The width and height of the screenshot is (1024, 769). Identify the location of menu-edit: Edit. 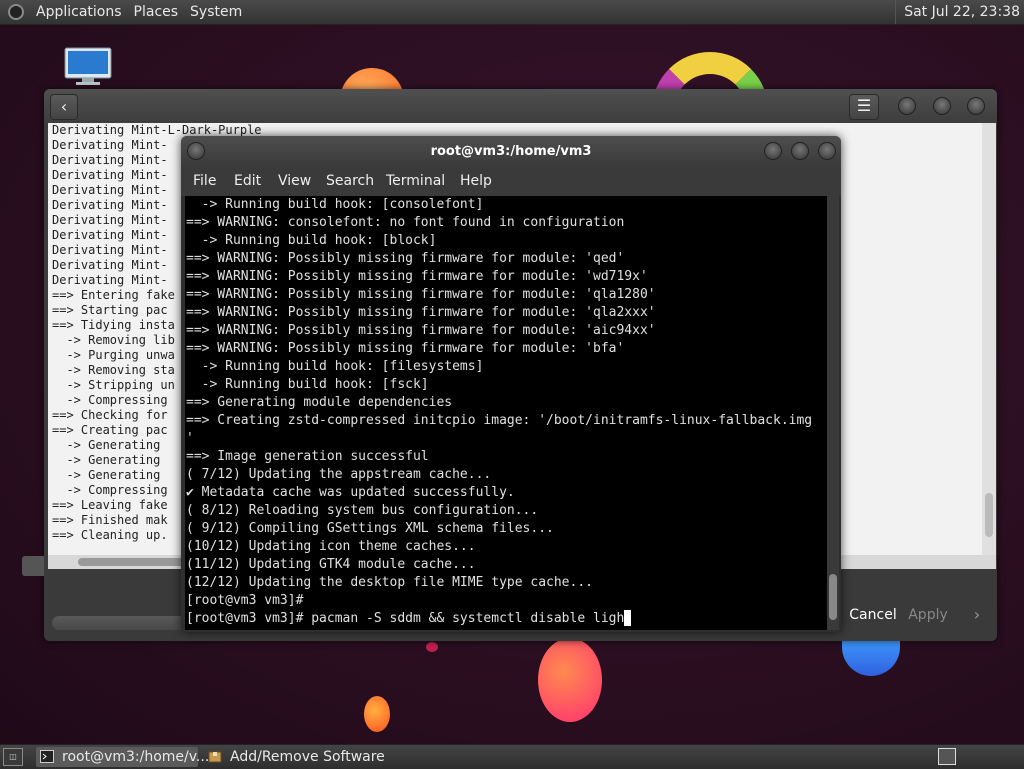
(247, 181).